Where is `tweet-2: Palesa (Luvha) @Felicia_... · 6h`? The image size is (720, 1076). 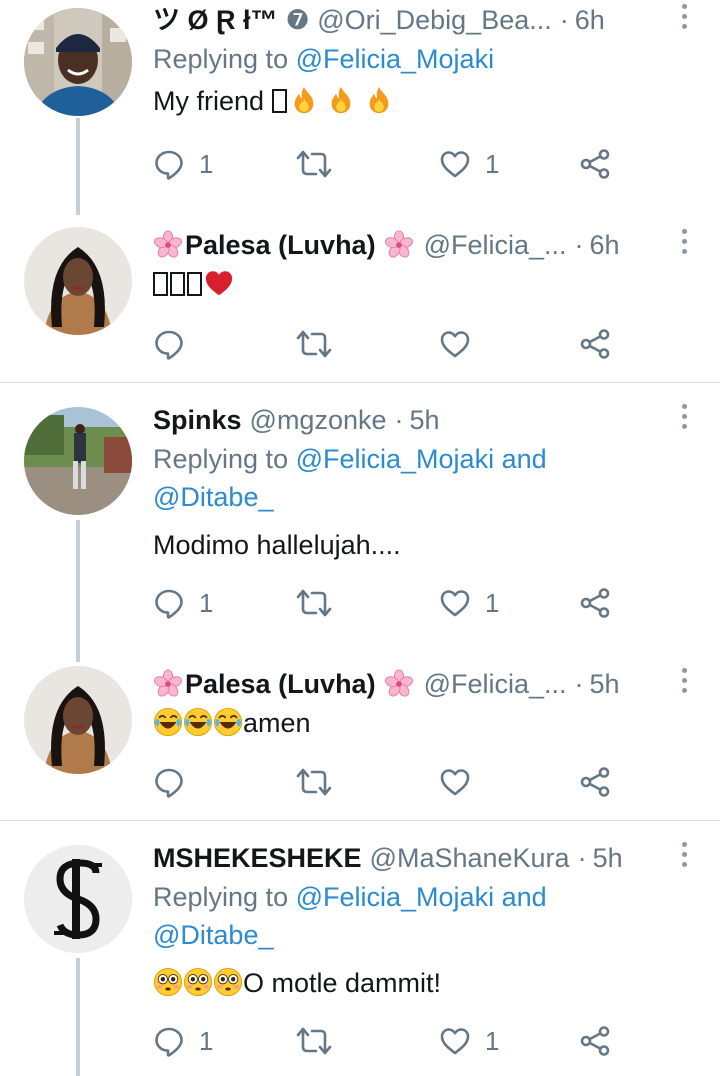 tweet-2: Palesa (Luvha) @Felicia_... · 6h is located at coordinates (360, 304).